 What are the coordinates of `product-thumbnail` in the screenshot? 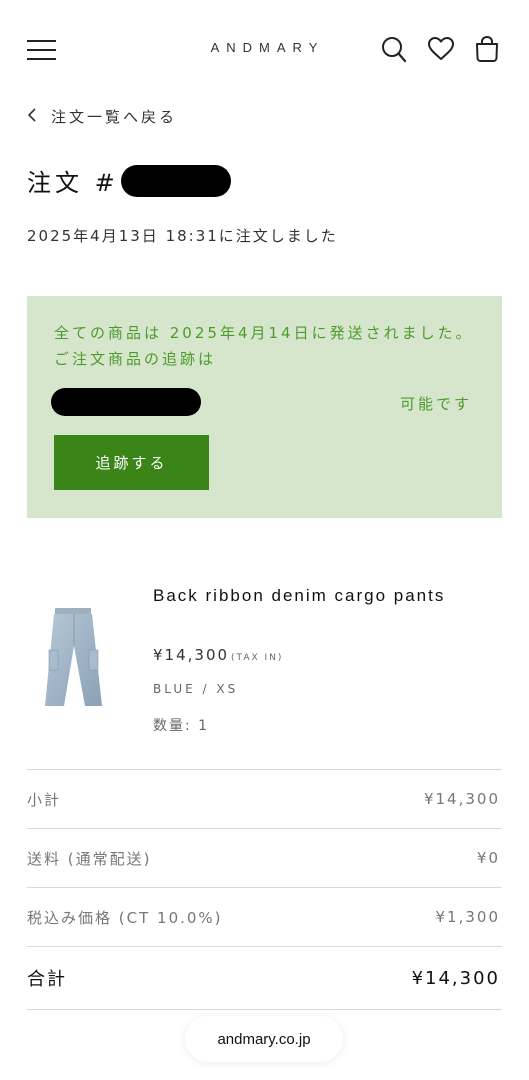 It's located at (74, 660).